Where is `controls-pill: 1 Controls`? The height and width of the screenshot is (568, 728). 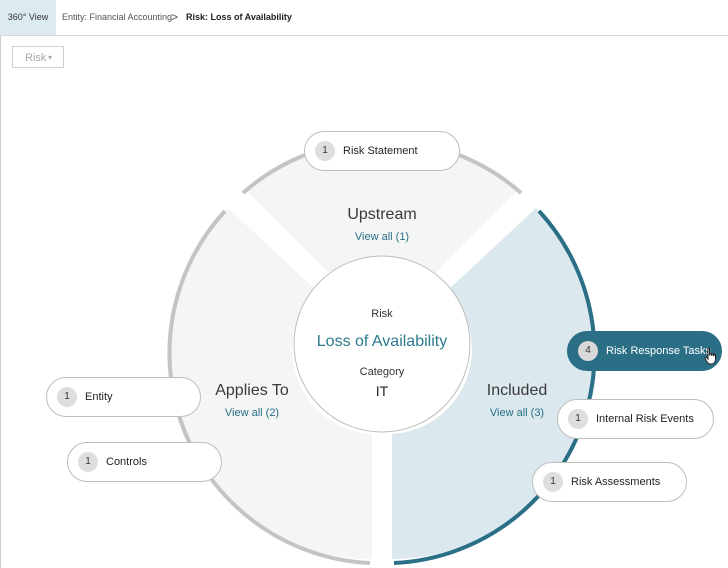
controls-pill: 1 Controls is located at coordinates (144, 462).